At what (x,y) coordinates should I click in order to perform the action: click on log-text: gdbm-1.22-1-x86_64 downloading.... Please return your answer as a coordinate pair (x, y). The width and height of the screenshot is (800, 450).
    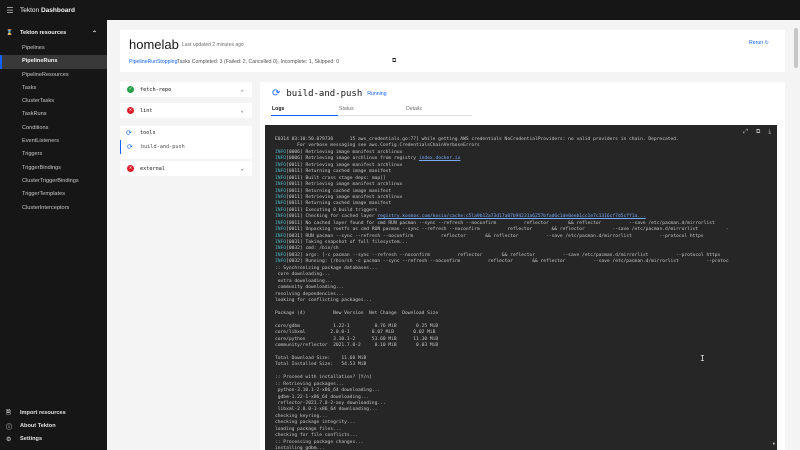
    Looking at the image, I should click on (322, 397).